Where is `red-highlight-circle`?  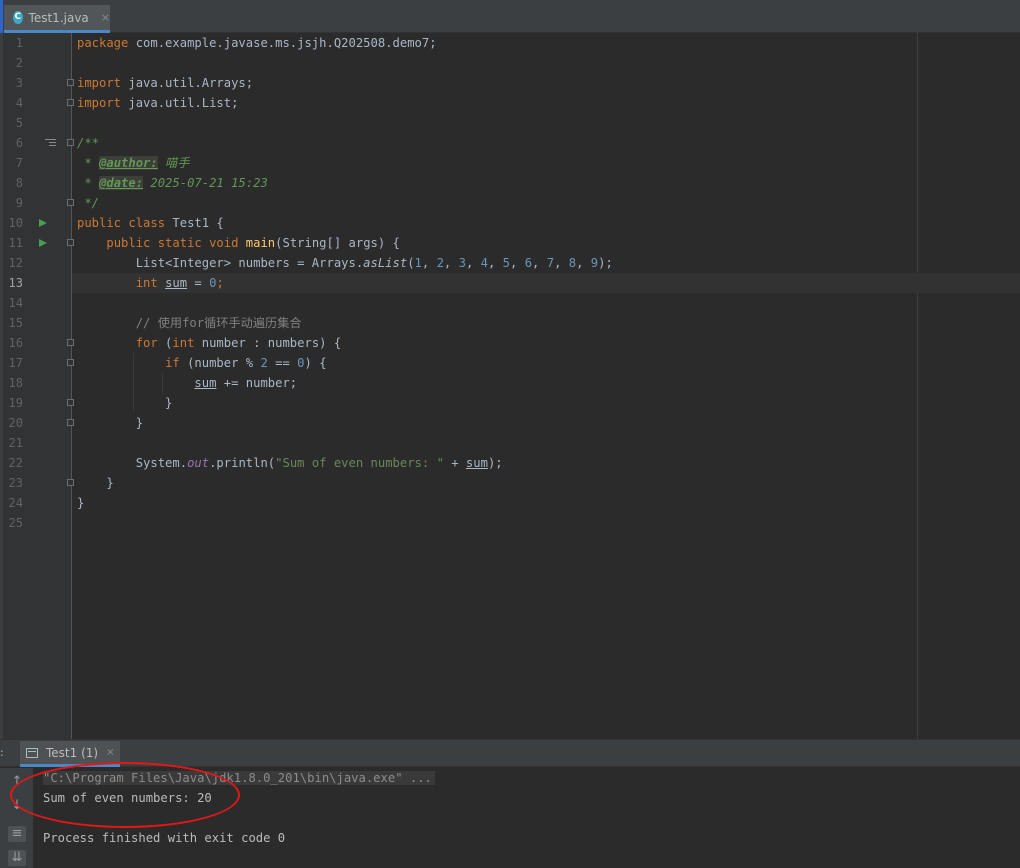
red-highlight-circle is located at coordinates (125, 795).